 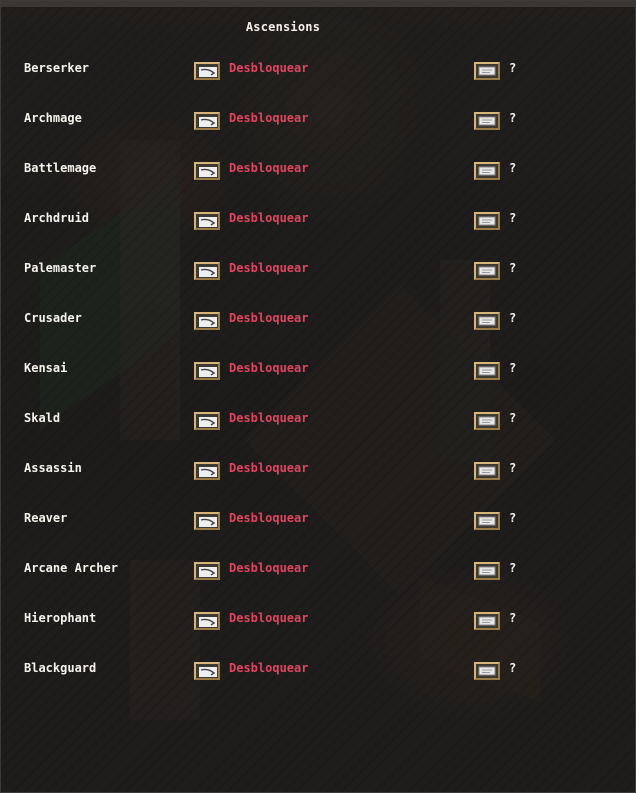 I want to click on gump-title: Ascensions, so click(x=283, y=27).